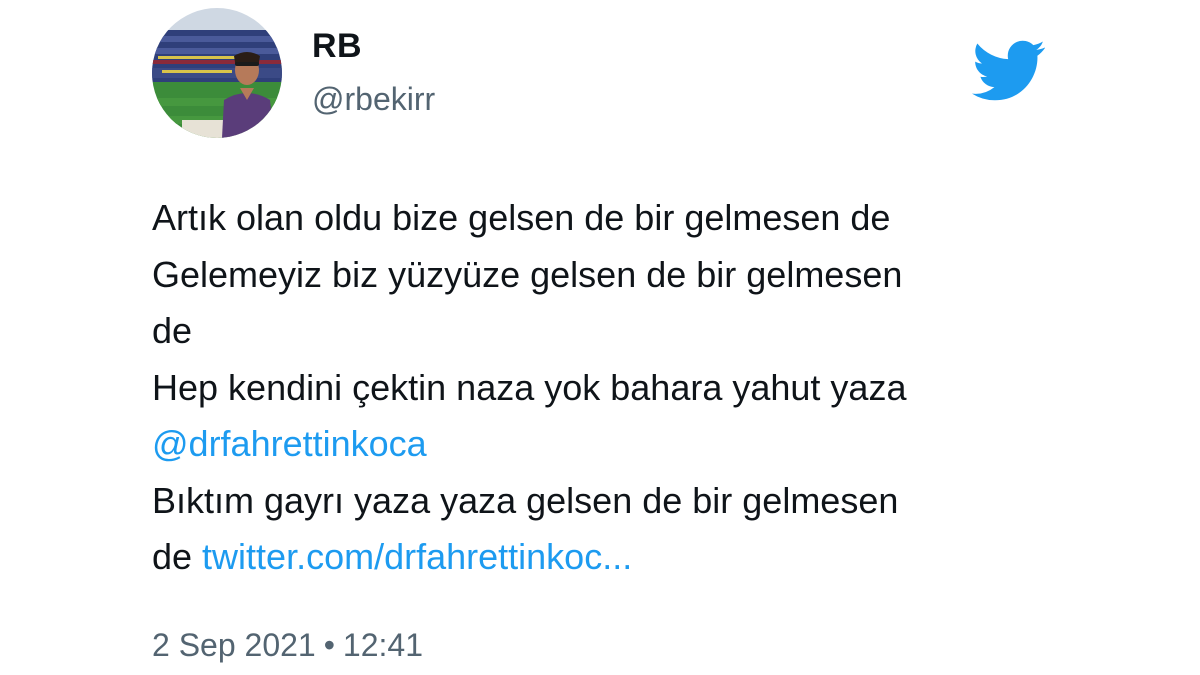 The width and height of the screenshot is (1200, 675). I want to click on display-name: RB, so click(373, 46).